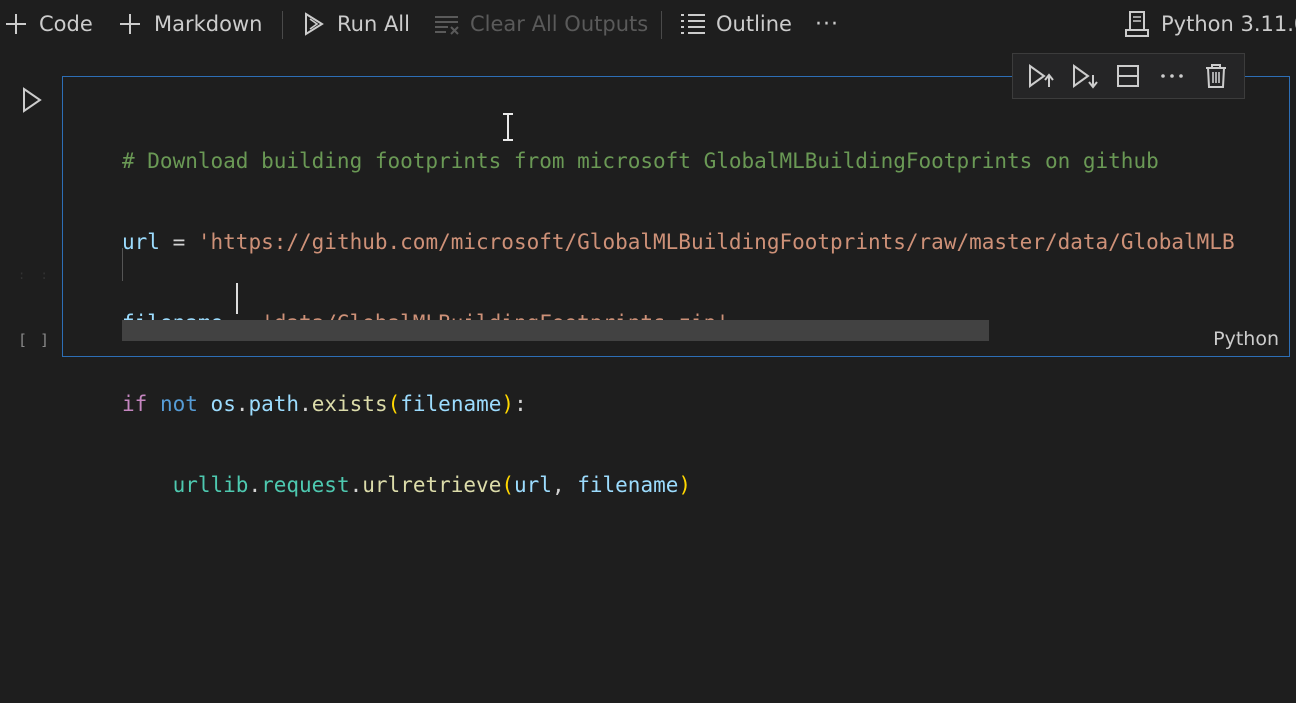 The image size is (1296, 703). What do you see at coordinates (373, 24) in the screenshot?
I see `run-all-label: Run All` at bounding box center [373, 24].